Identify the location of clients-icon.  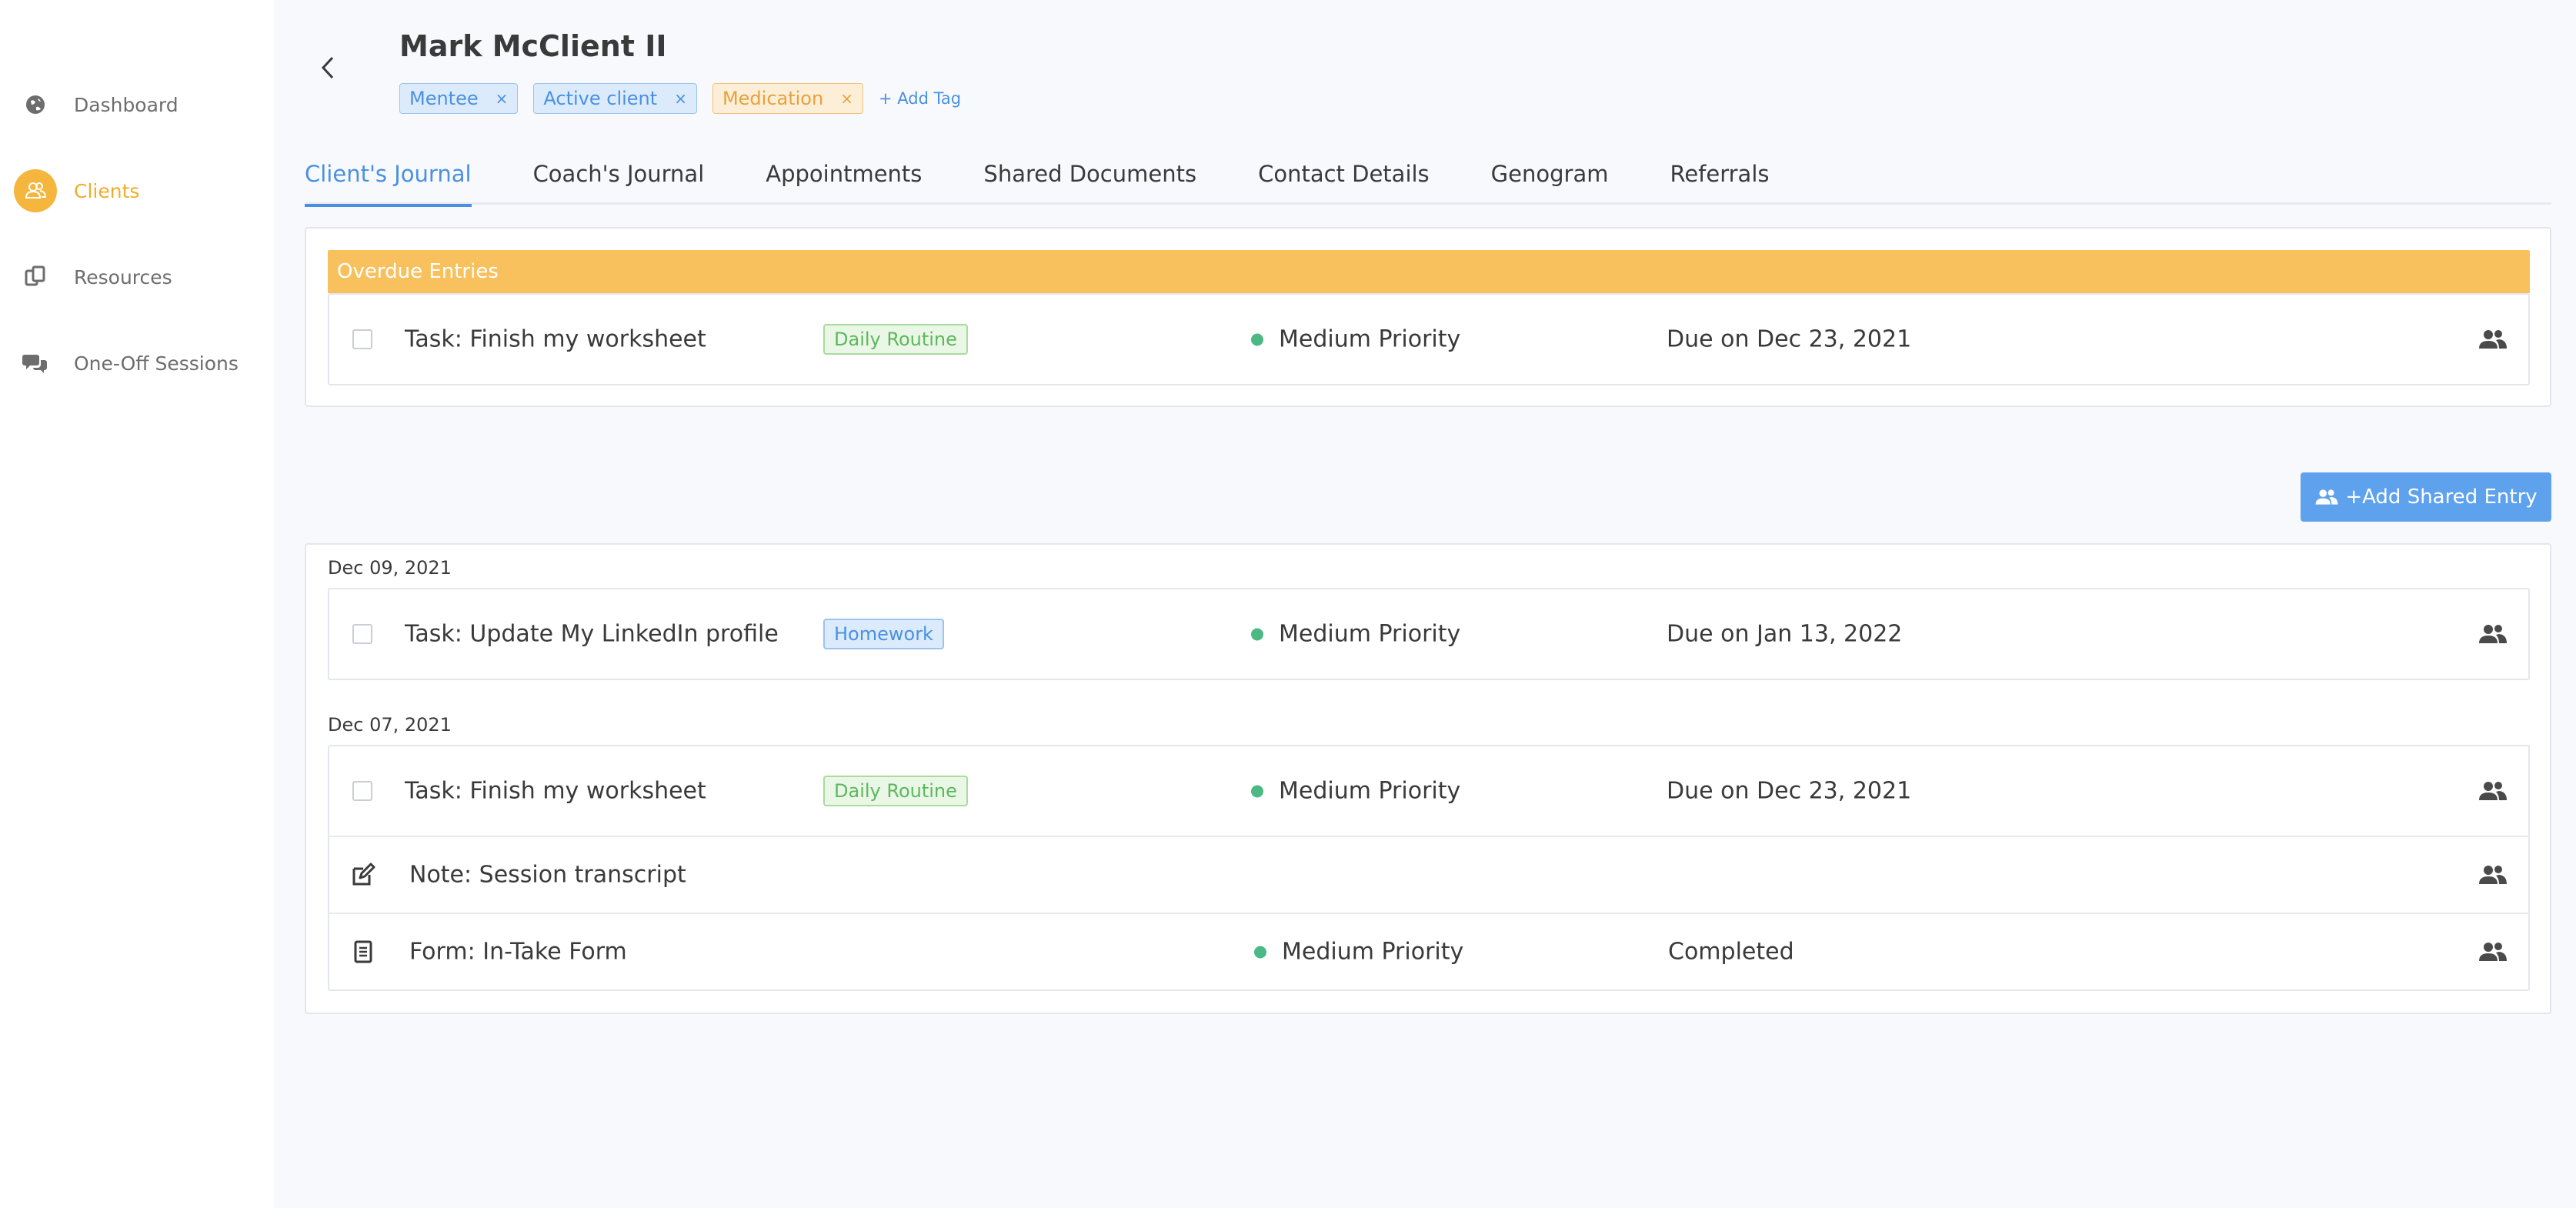
(35, 190).